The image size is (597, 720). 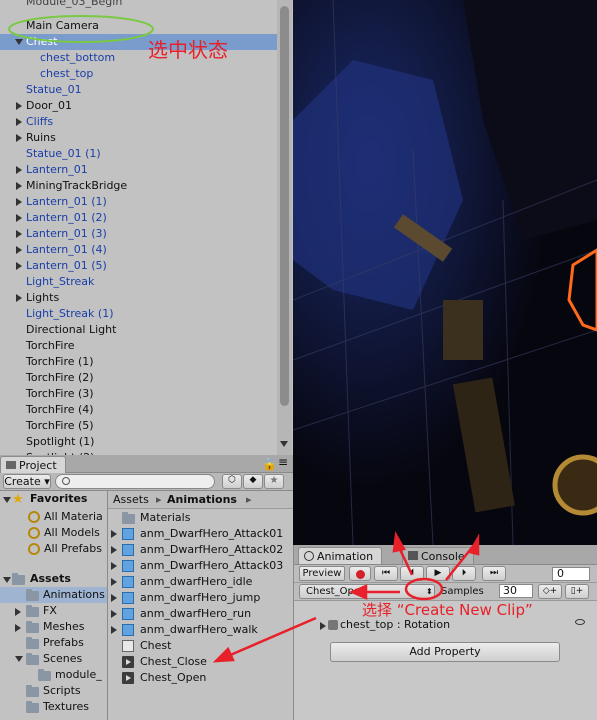 What do you see at coordinates (202, 500) in the screenshot?
I see `breadcrumb-current: Animations` at bounding box center [202, 500].